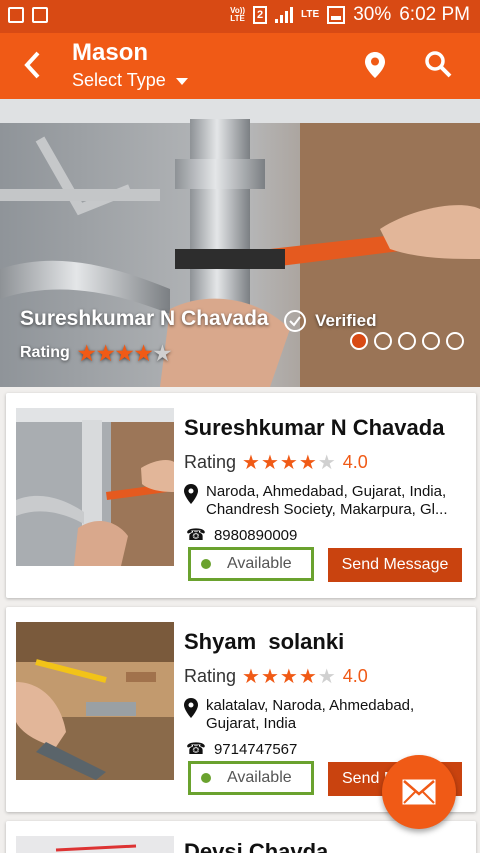  Describe the element at coordinates (119, 80) in the screenshot. I see `type-selector-label: Select Type` at that location.